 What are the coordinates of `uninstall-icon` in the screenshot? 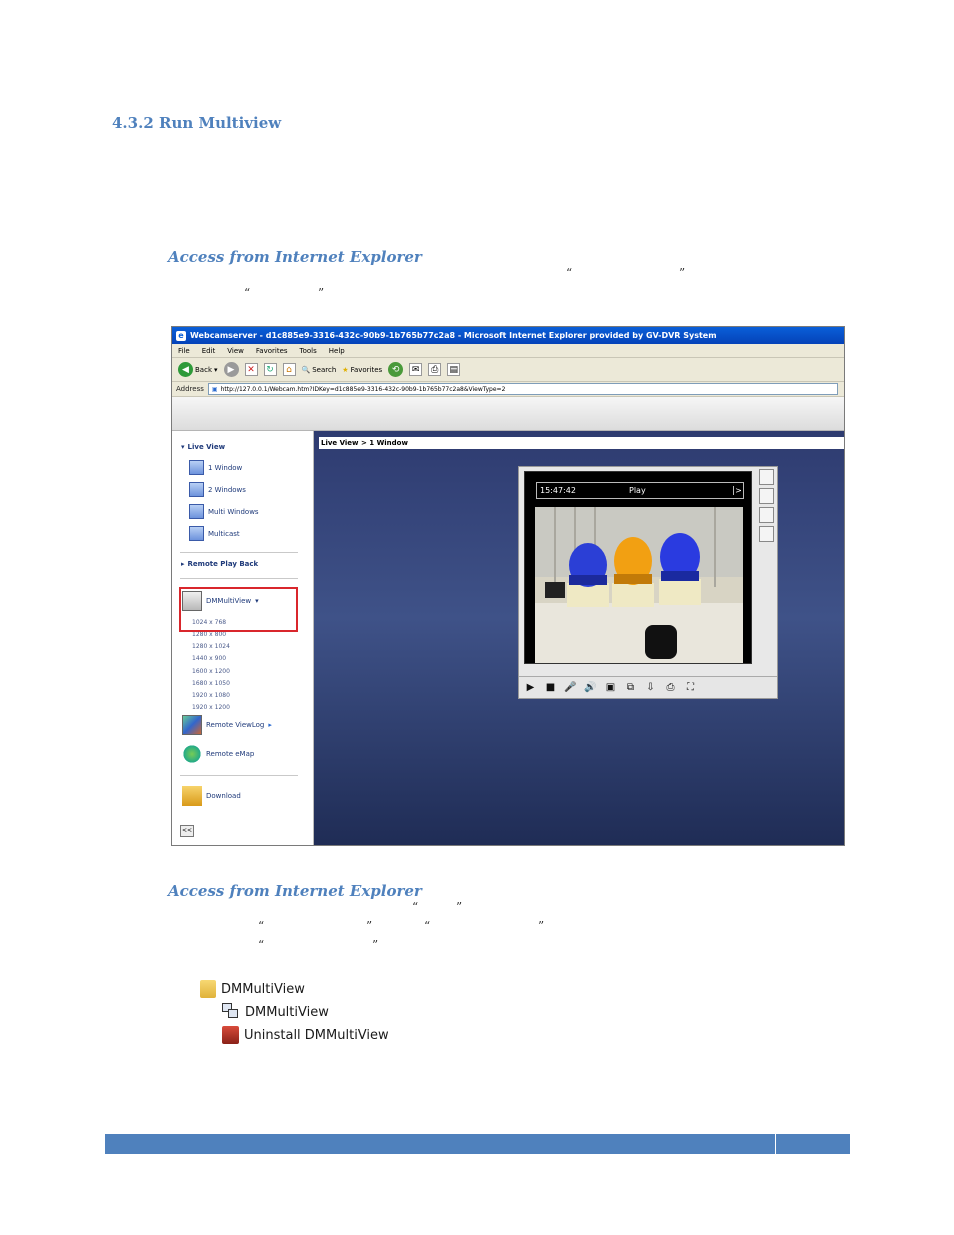 It's located at (230, 1035).